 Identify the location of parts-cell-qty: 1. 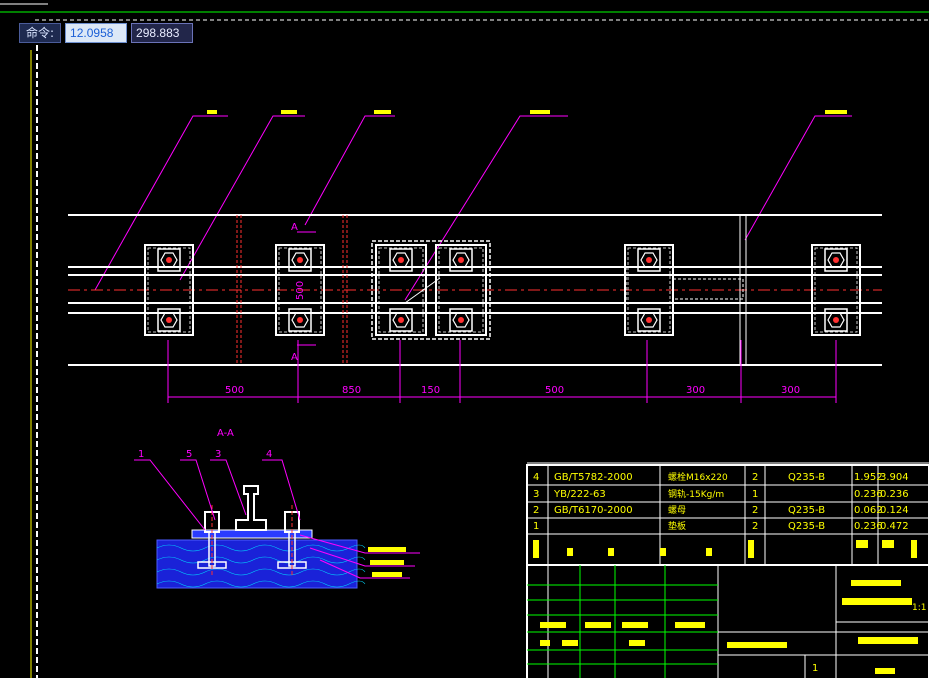
(755, 494).